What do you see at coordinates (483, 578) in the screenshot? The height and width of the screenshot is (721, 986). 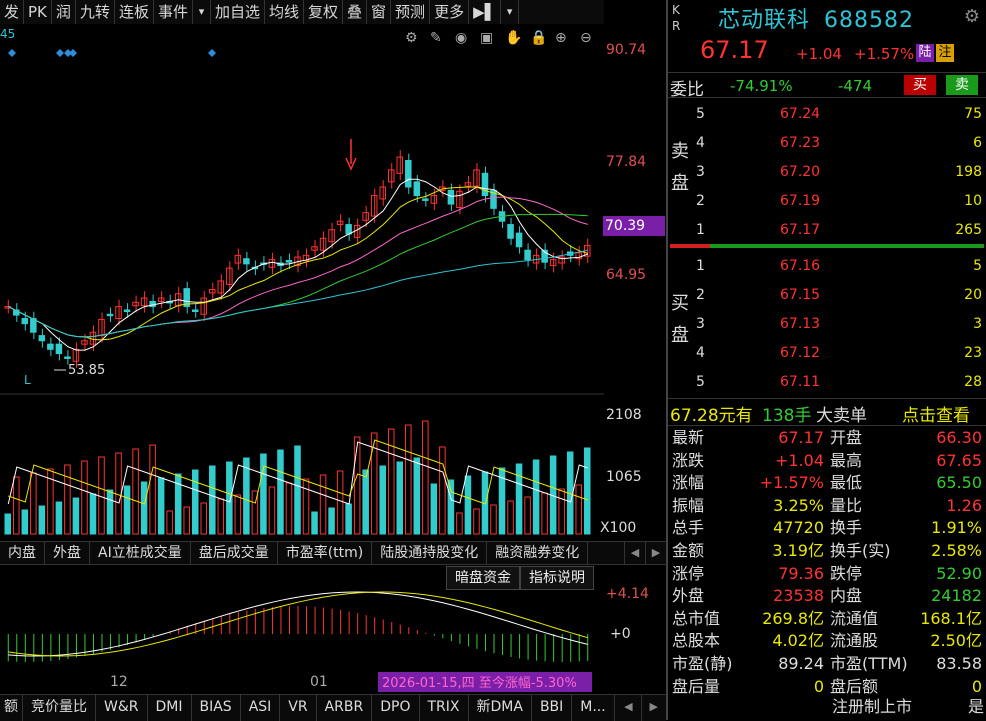 I see `dark-pool-button: 暗盘资金` at bounding box center [483, 578].